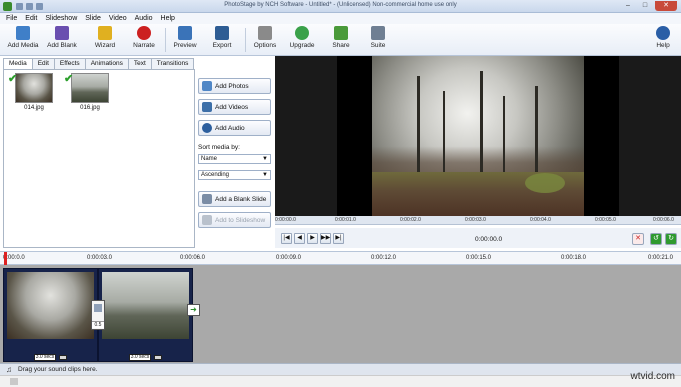 The image size is (681, 387). I want to click on watermark: wtvid.com, so click(652, 376).